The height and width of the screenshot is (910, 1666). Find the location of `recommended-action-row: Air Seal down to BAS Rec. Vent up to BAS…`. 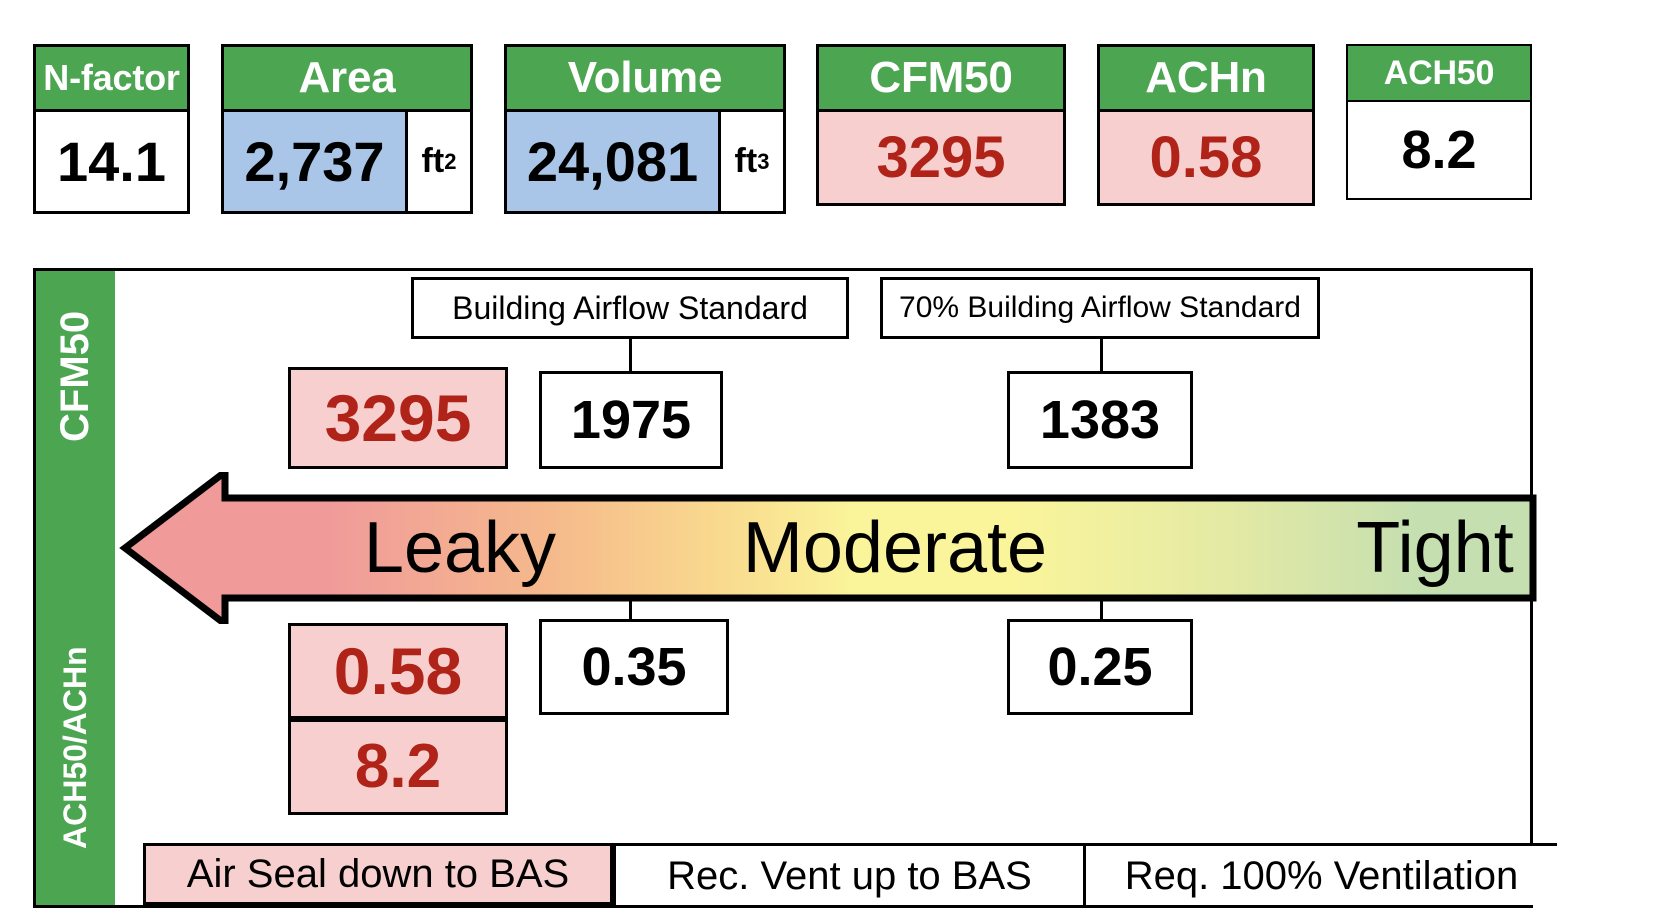

recommended-action-row: Air Seal down to BAS Rec. Vent up to BAS… is located at coordinates (836, 874).